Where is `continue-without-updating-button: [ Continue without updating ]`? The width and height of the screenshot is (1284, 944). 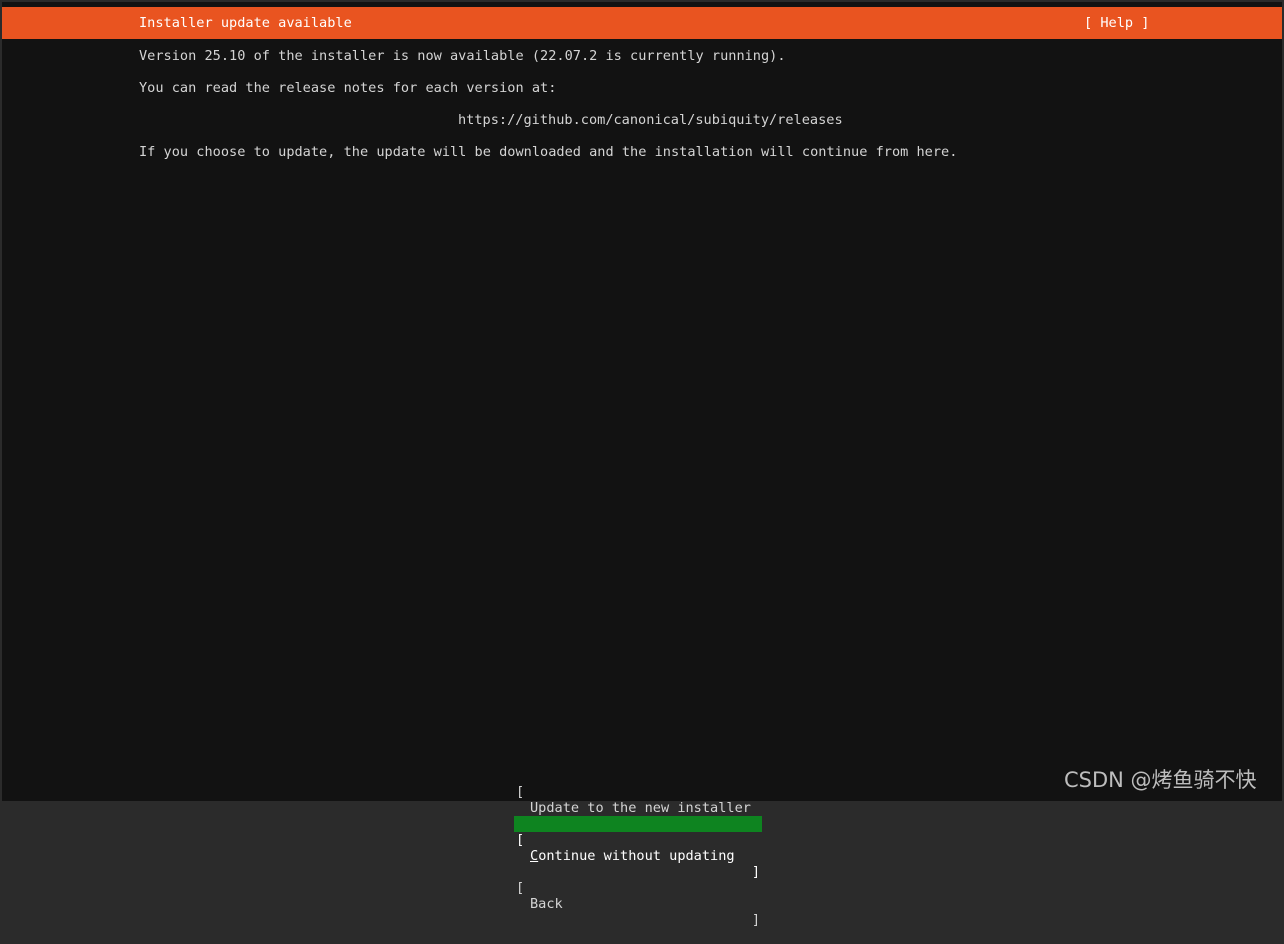 continue-without-updating-button: [ Continue without updating ] is located at coordinates (638, 848).